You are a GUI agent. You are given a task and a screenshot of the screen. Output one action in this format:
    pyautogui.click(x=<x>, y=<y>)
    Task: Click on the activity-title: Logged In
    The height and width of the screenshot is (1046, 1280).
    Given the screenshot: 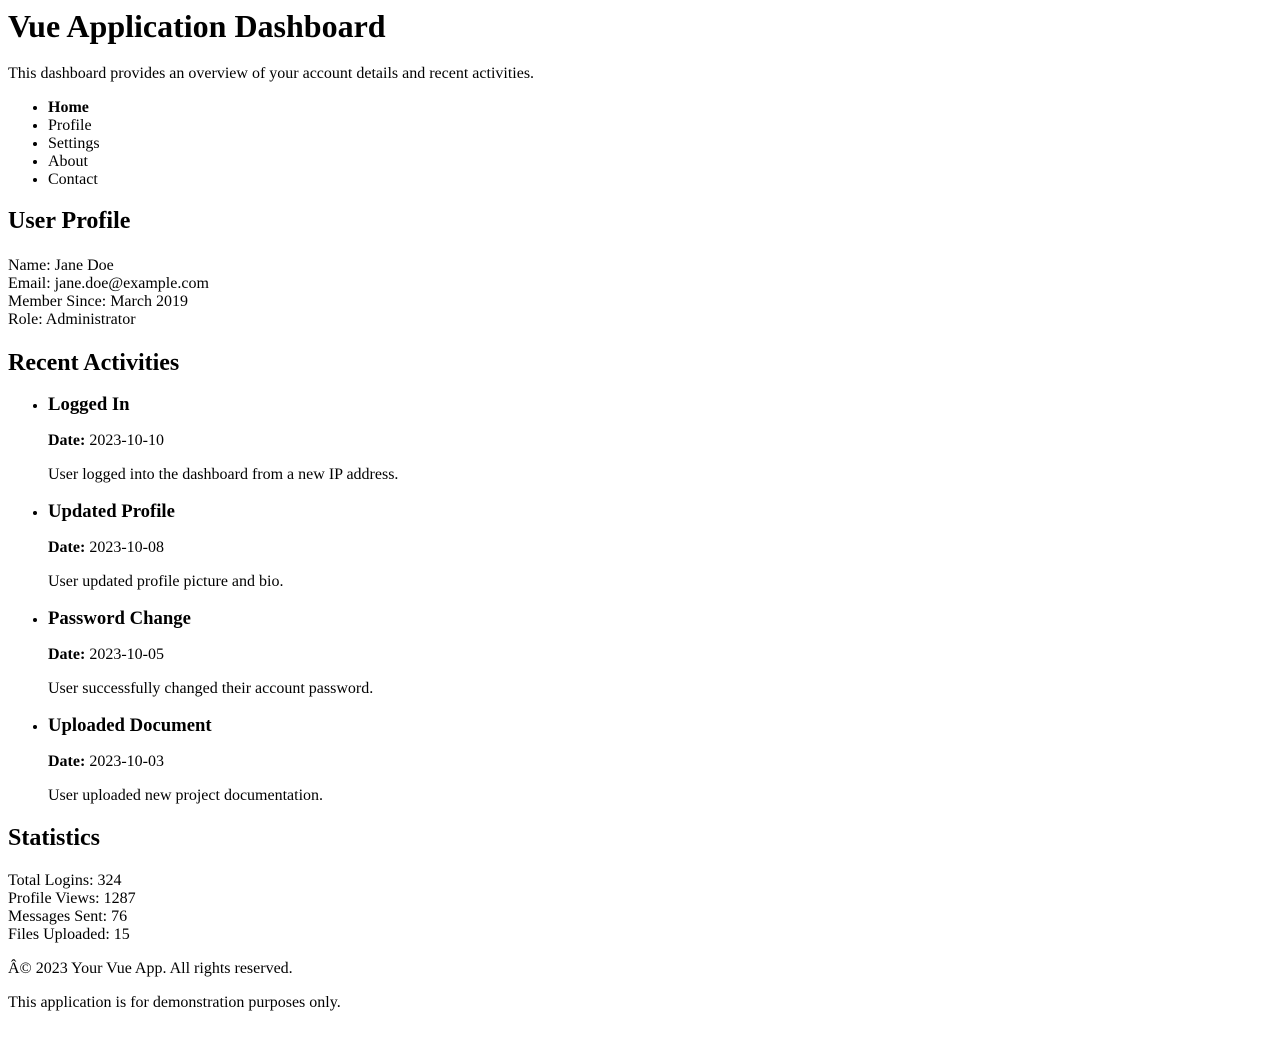 What is the action you would take?
    pyautogui.click(x=89, y=404)
    